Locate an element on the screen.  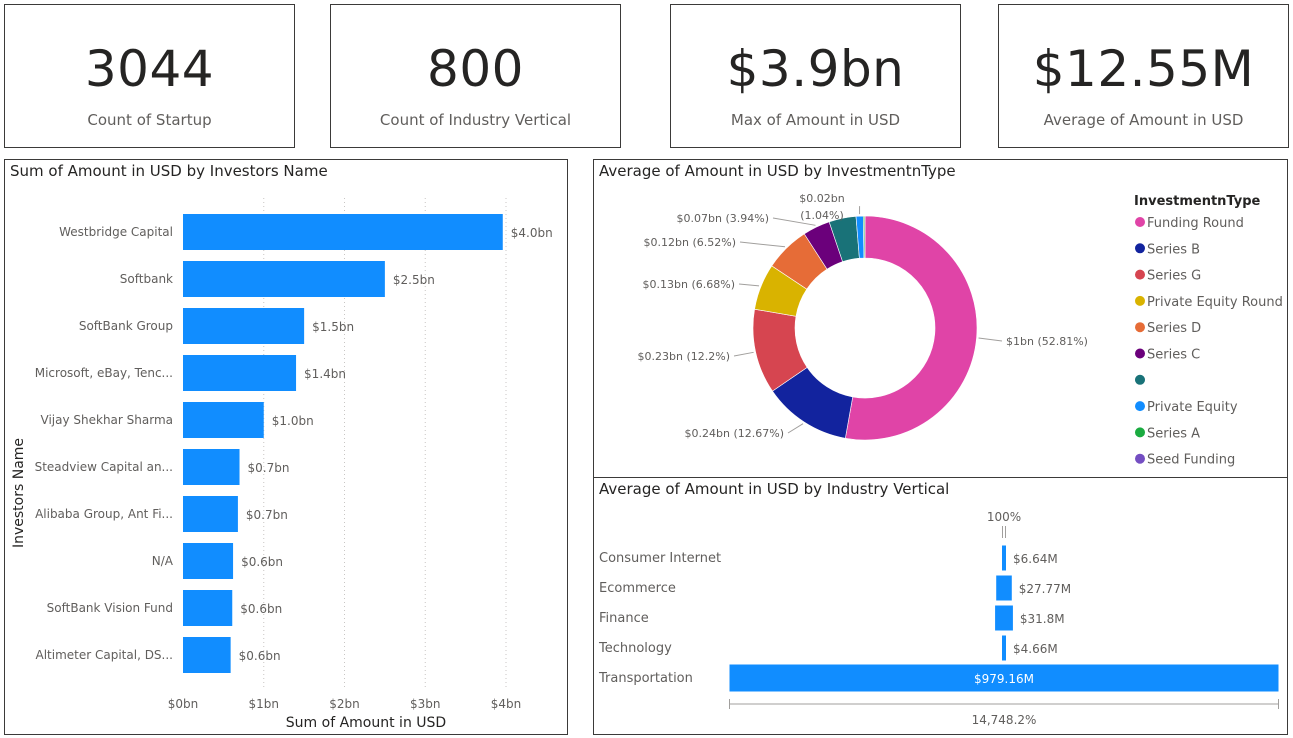
kpi-label: Count of Industry Vertical is located at coordinates (475, 120).